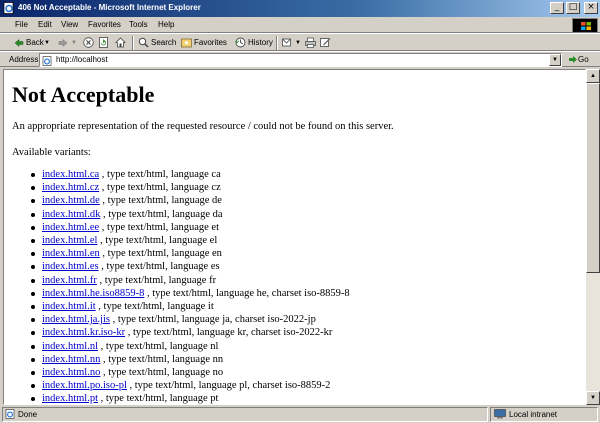 This screenshot has height=423, width=600. What do you see at coordinates (82, 59) in the screenshot?
I see `address-url: http://localhost` at bounding box center [82, 59].